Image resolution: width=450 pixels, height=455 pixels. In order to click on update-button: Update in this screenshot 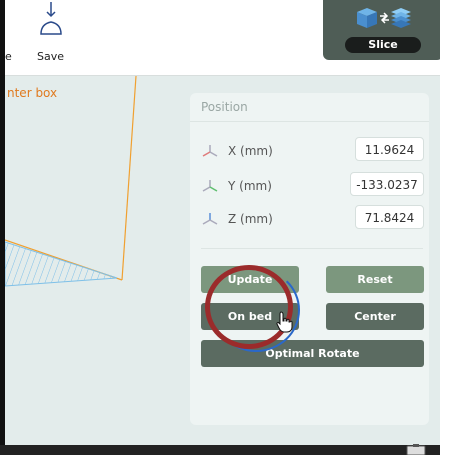, I will do `click(250, 279)`.